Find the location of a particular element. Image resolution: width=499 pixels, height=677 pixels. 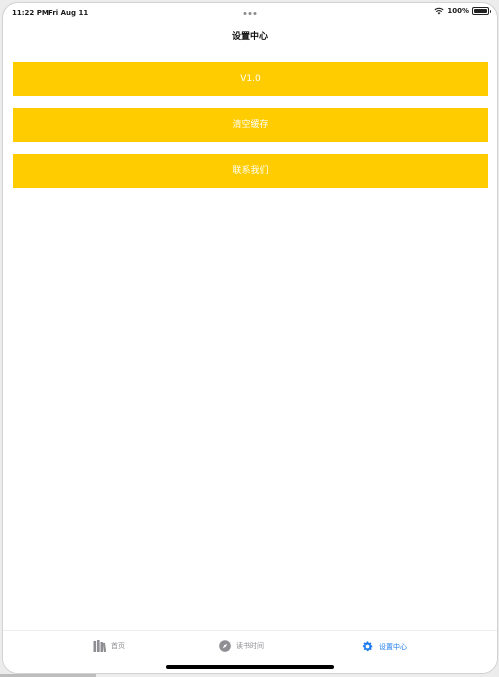

clear-cache-button: 清空缓存 is located at coordinates (250, 125).